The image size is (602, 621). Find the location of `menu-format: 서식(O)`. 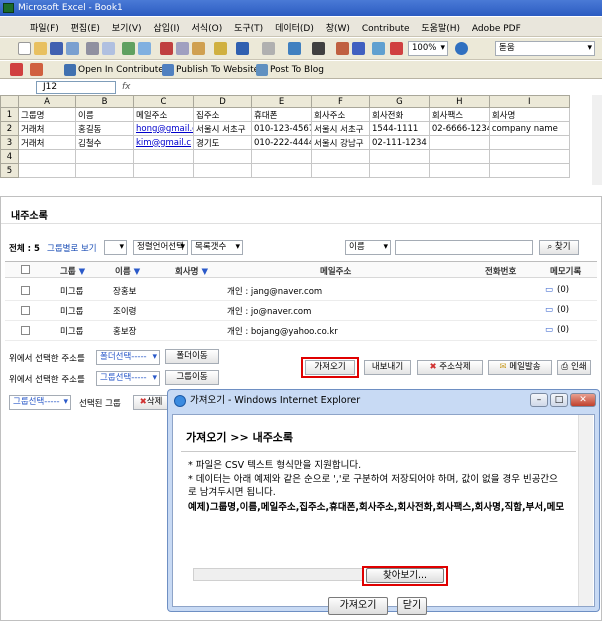

menu-format: 서식(O) is located at coordinates (207, 27).